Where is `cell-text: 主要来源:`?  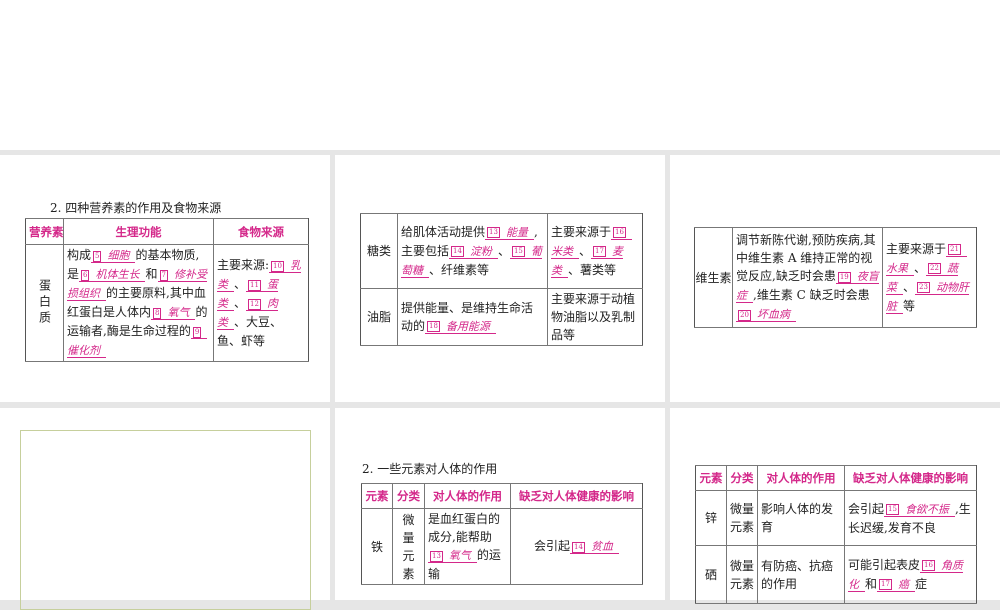 cell-text: 主要来源: is located at coordinates (243, 265).